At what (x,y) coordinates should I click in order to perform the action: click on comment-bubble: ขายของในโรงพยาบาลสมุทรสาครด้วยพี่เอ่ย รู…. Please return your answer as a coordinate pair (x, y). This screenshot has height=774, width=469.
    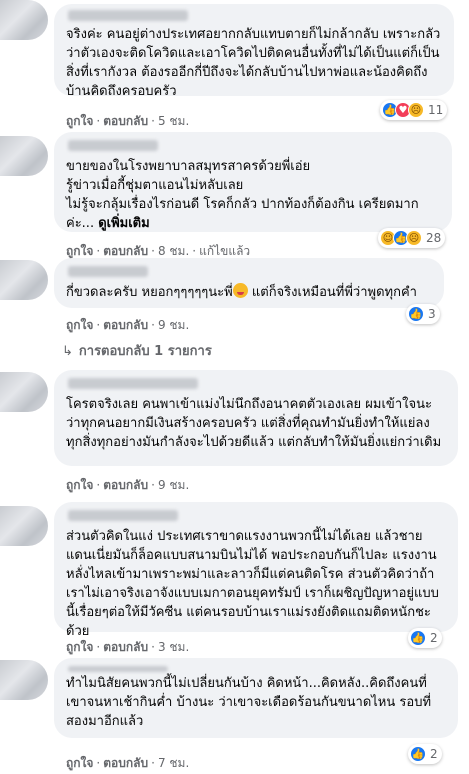
    Looking at the image, I should click on (253, 182).